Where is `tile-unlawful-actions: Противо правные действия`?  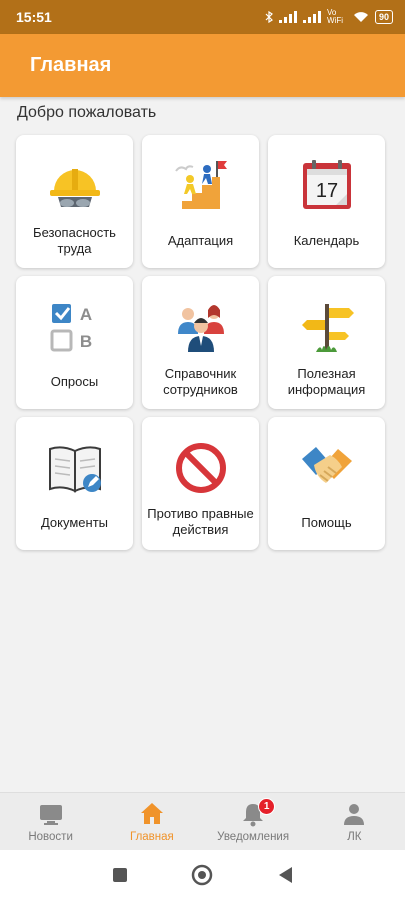 tile-unlawful-actions: Противо правные действия is located at coordinates (200, 483).